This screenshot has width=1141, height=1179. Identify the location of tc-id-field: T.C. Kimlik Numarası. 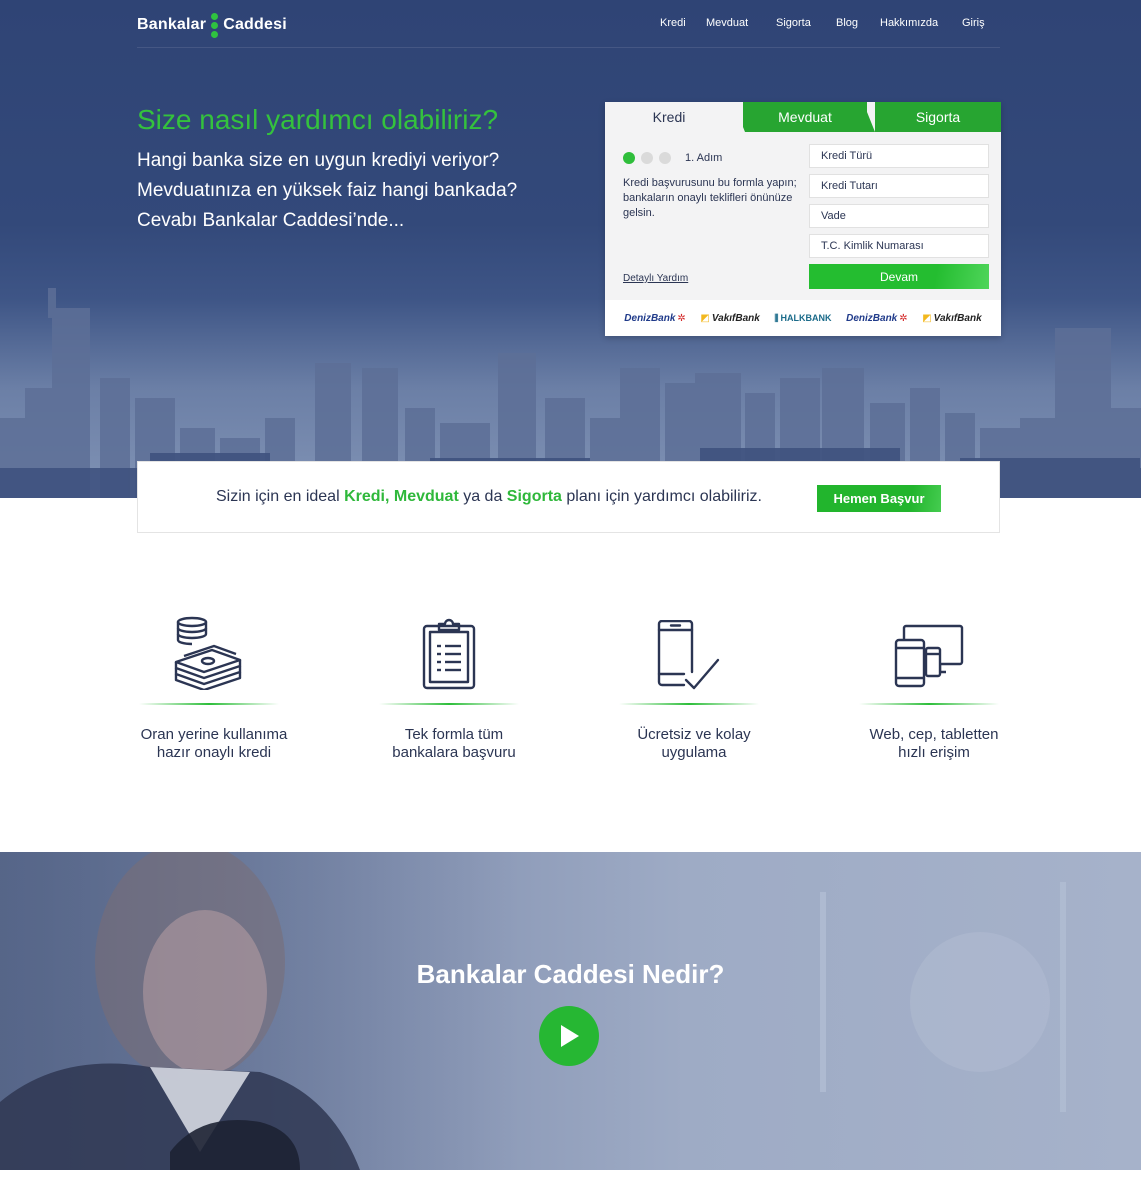
(899, 246).